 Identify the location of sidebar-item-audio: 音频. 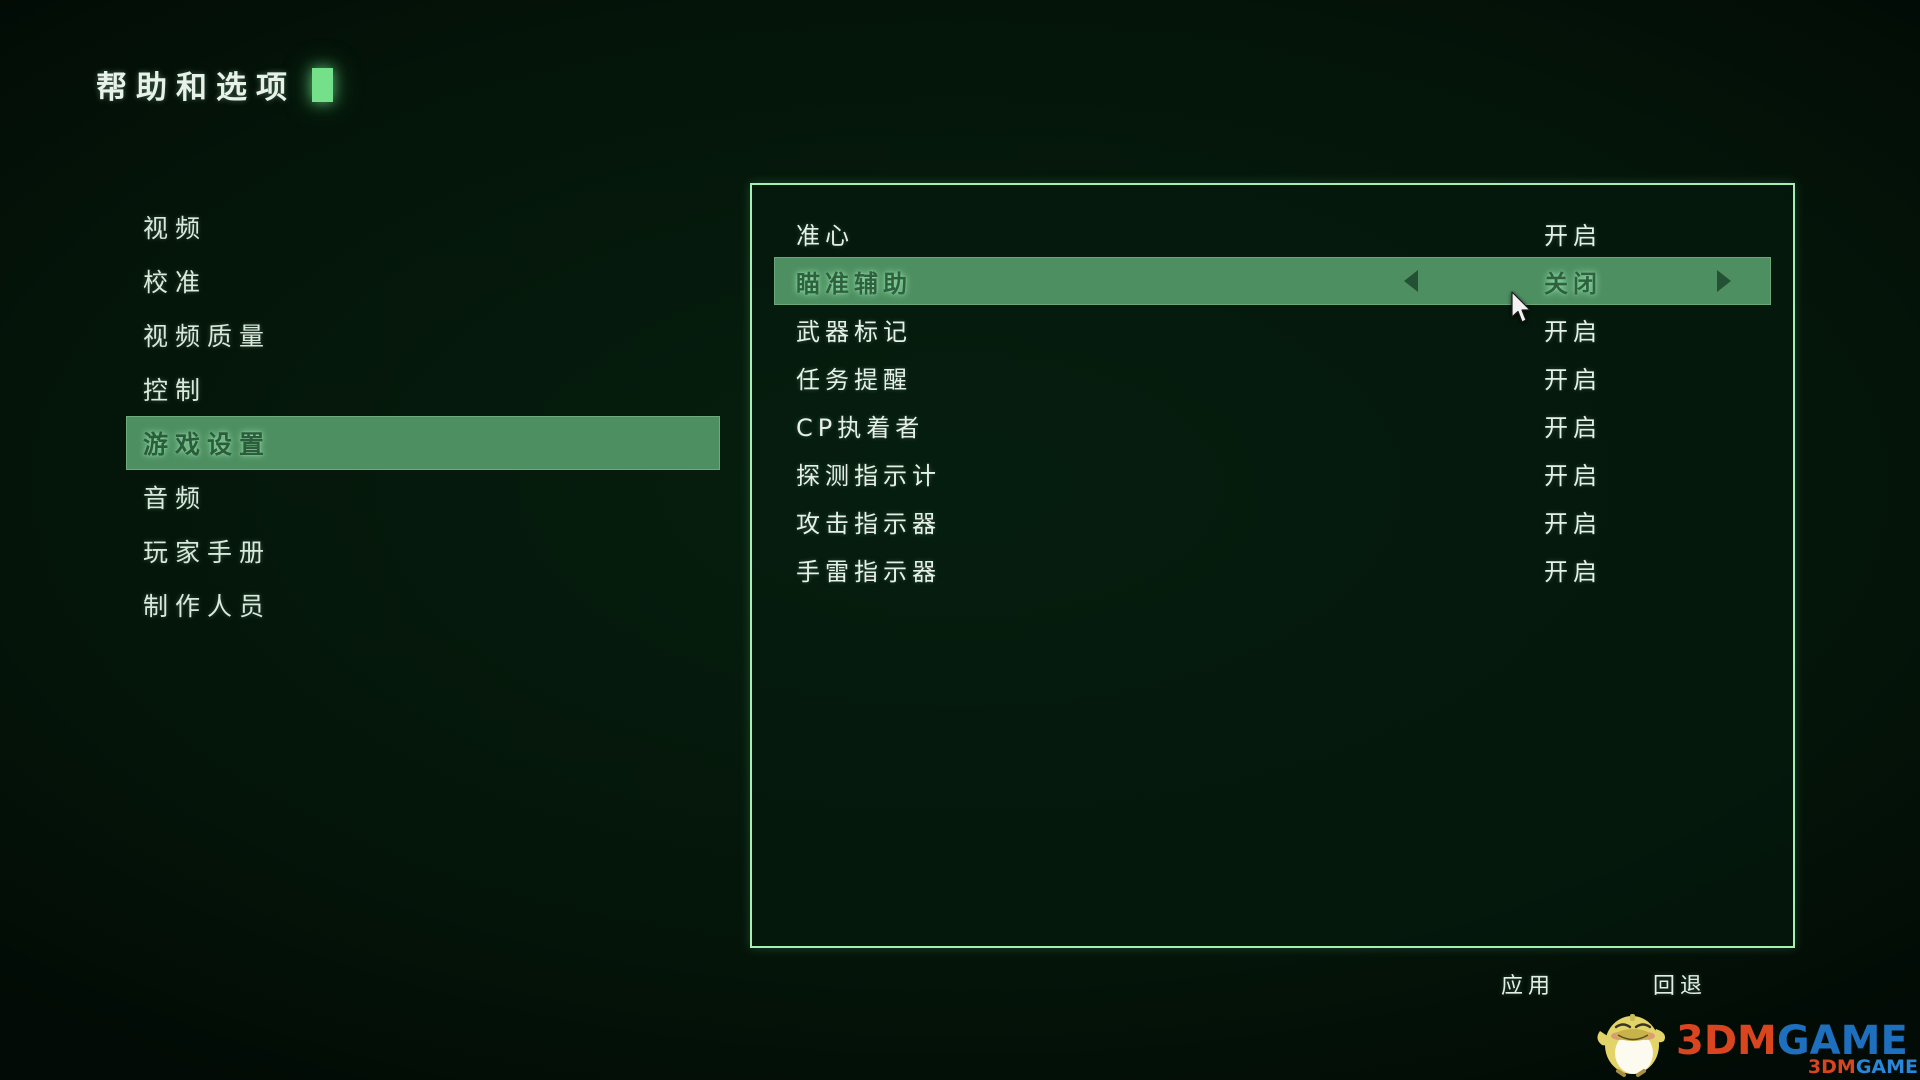
(423, 497).